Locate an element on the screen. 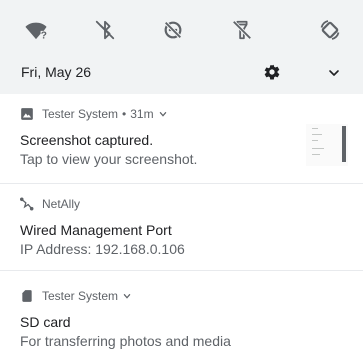 The height and width of the screenshot is (355, 363). date-label: Fri, May 26 is located at coordinates (56, 72).